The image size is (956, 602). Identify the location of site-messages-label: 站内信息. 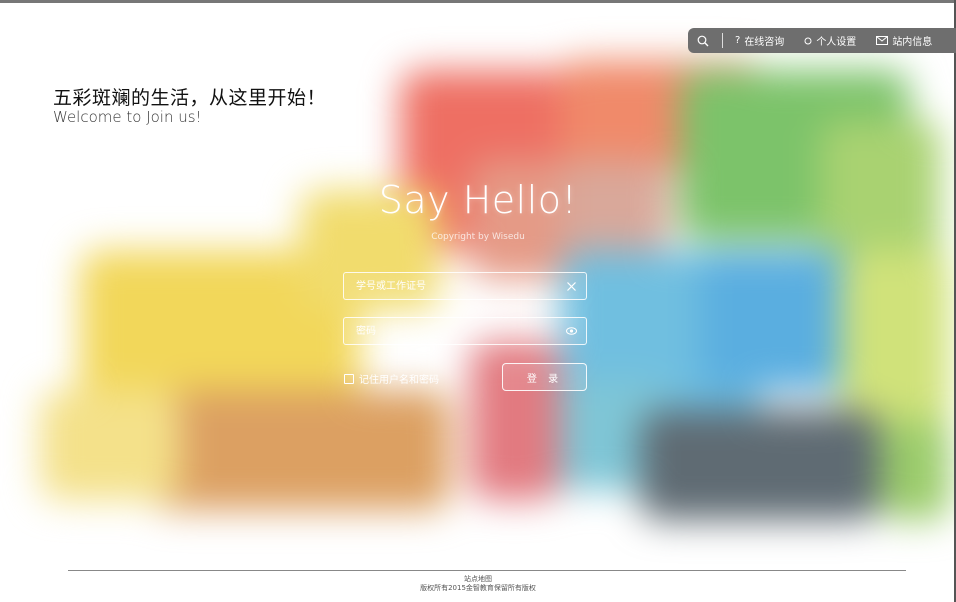
(912, 42).